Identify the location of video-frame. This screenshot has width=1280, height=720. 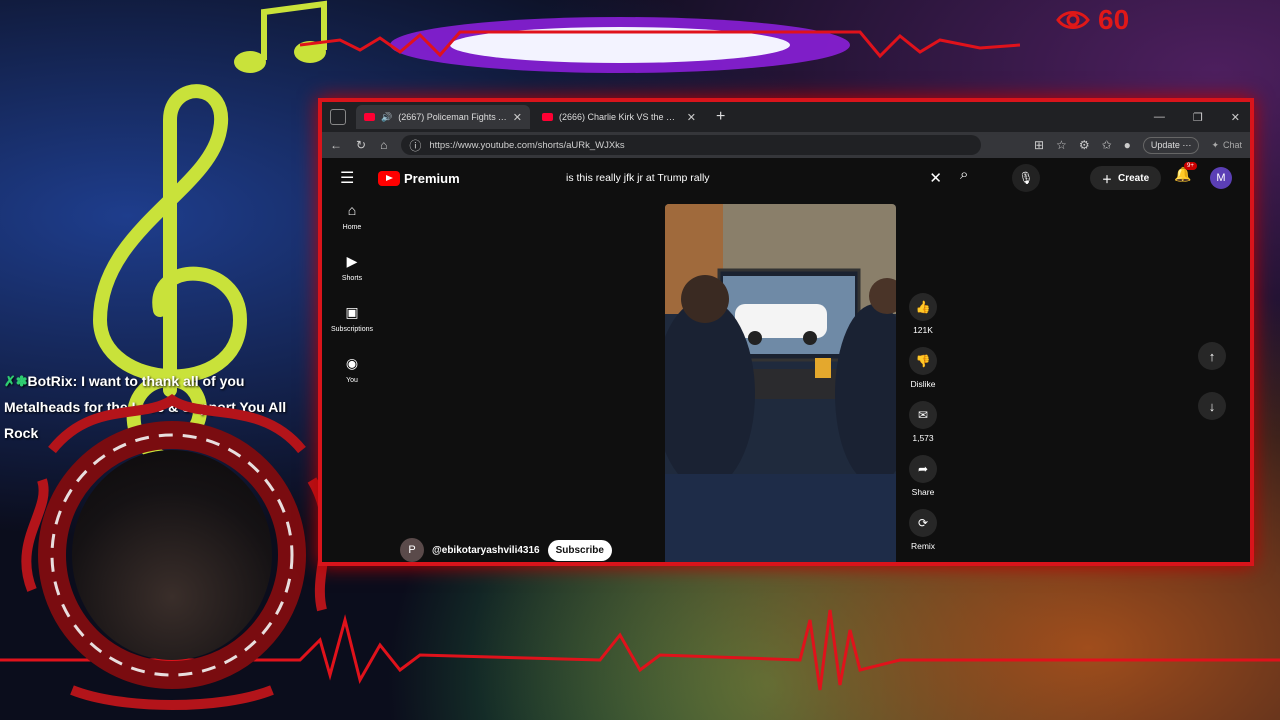
(780, 383).